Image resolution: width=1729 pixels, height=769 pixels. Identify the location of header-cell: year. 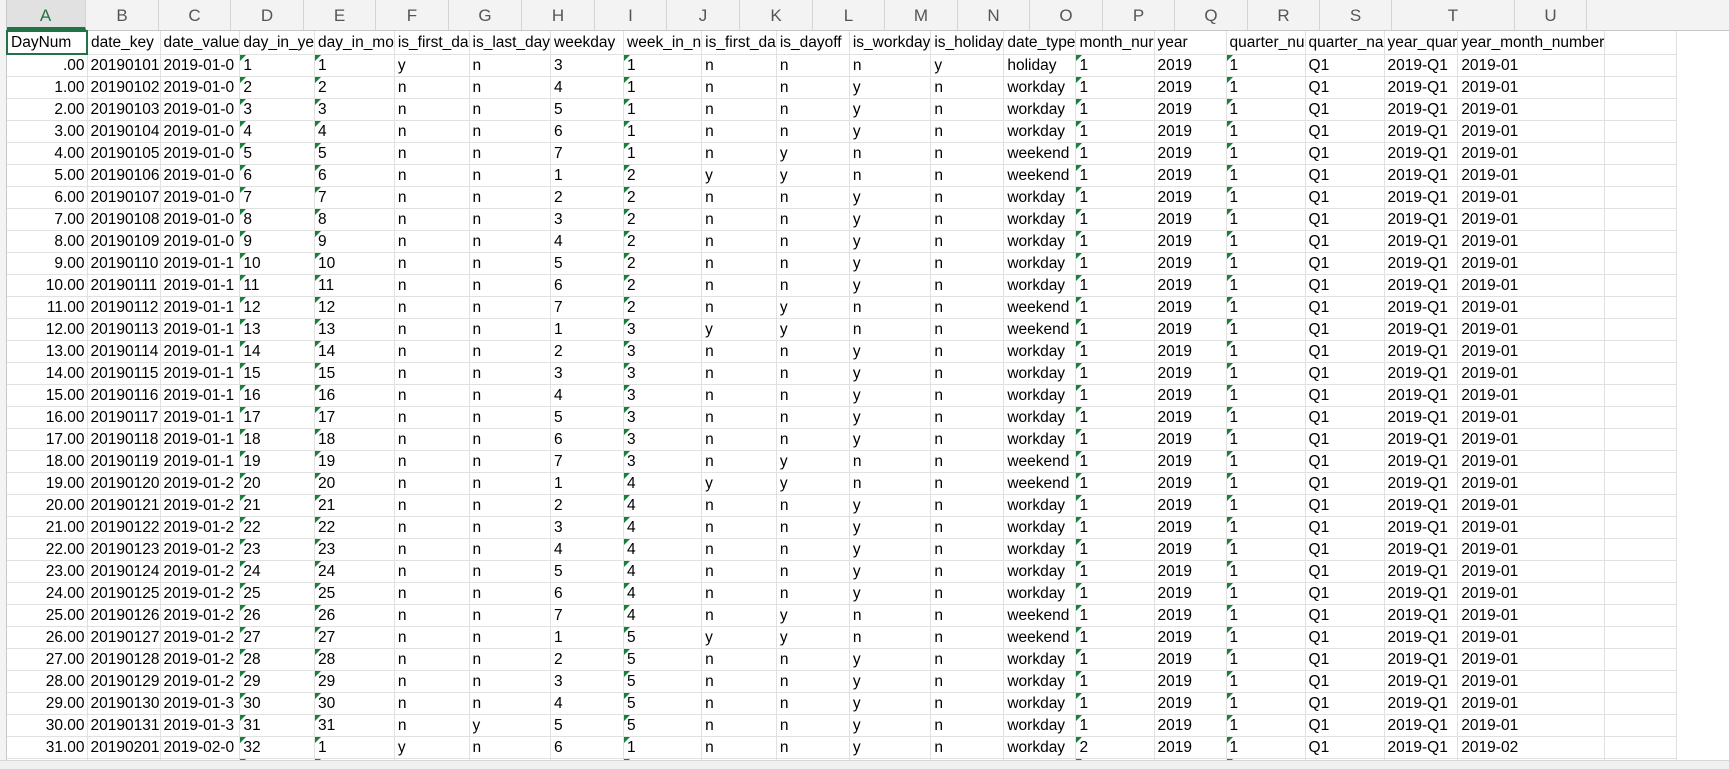
(1190, 43).